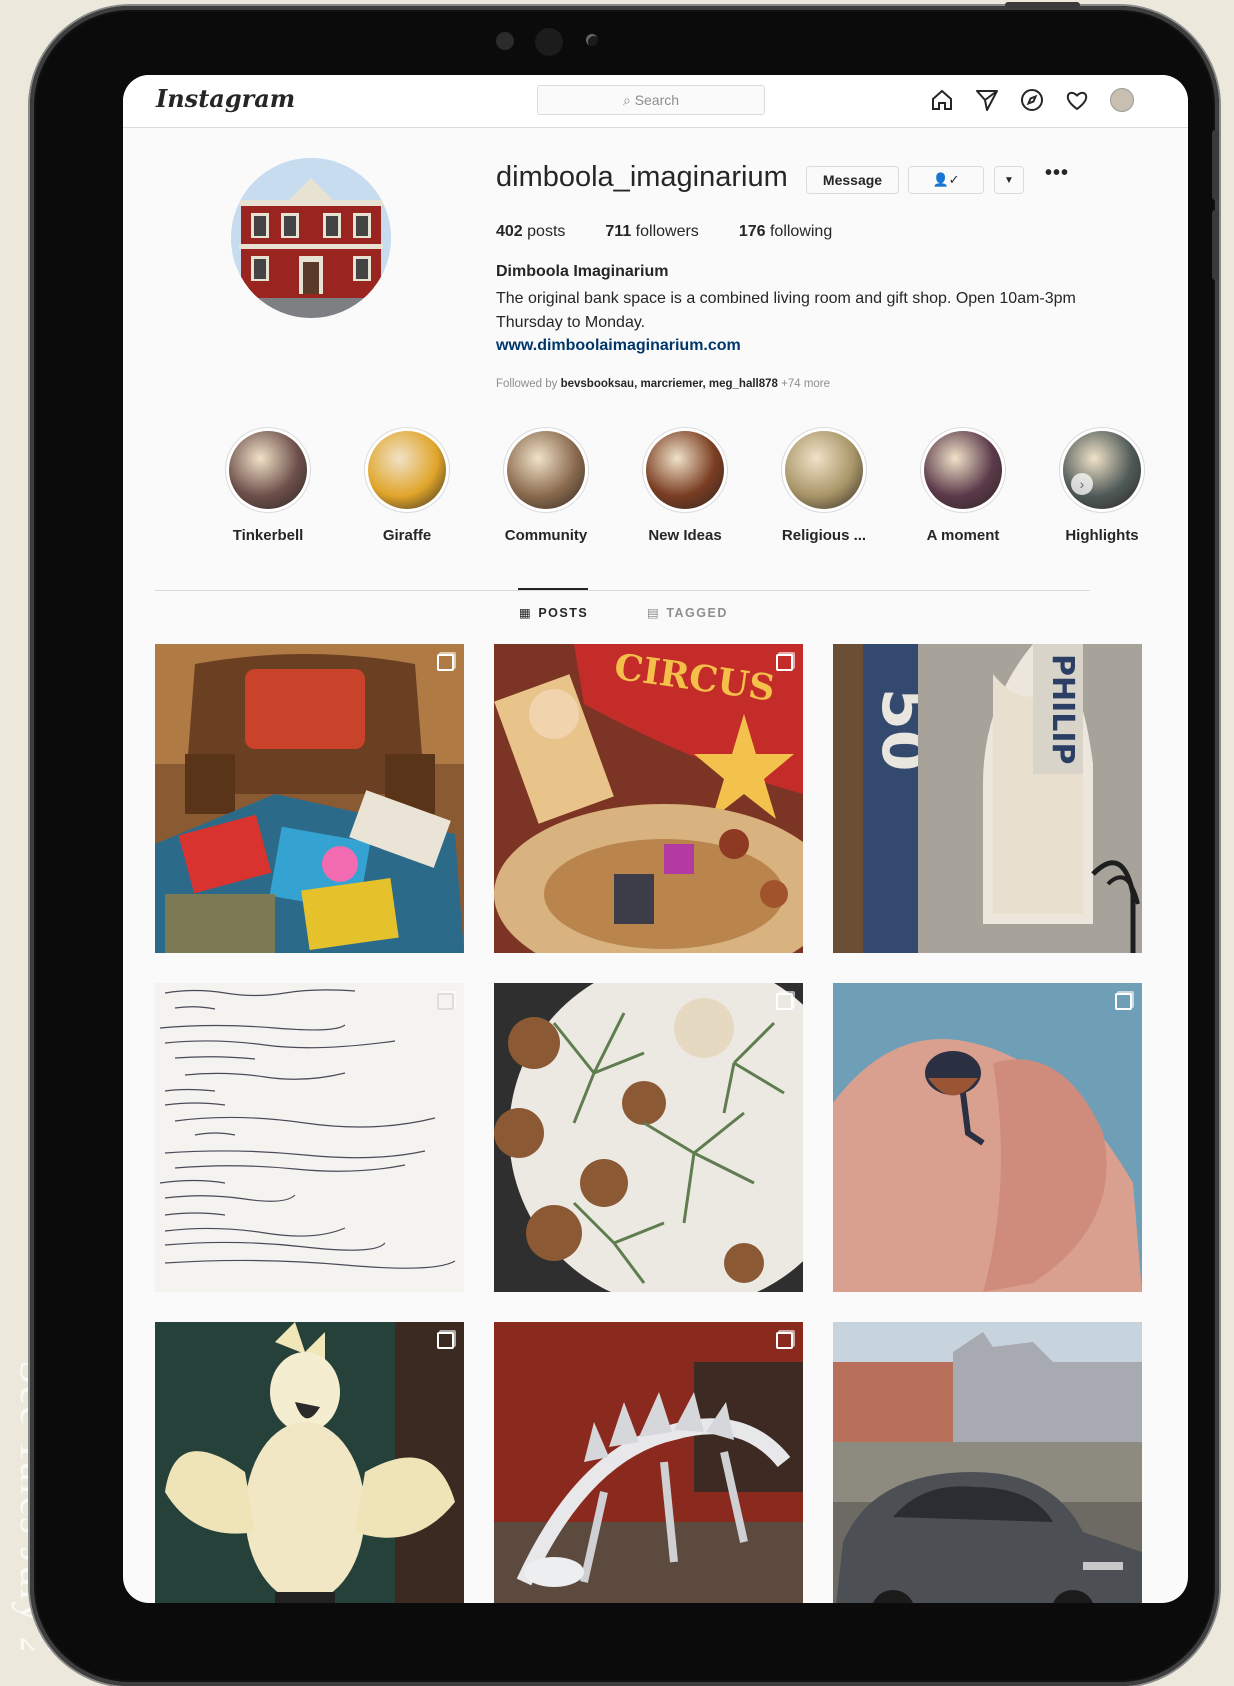  Describe the element at coordinates (1215, 245) in the screenshot. I see `volume-down-button` at that location.